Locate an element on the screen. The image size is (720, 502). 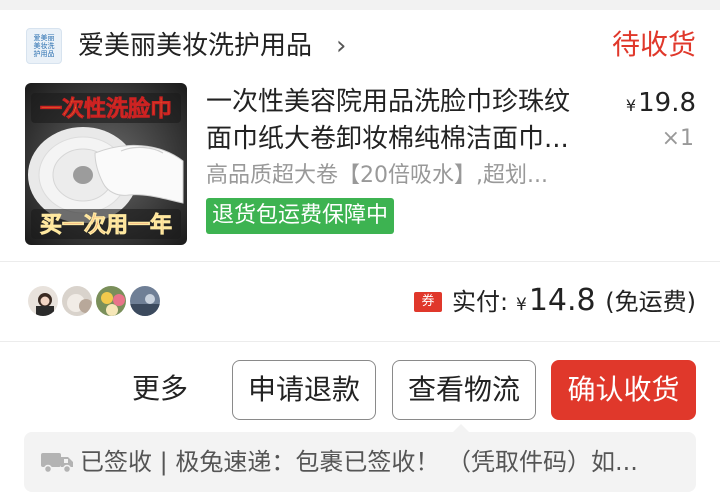
product-thumbnail: 一次性洗脸巾 买一次用一年 is located at coordinates (106, 164).